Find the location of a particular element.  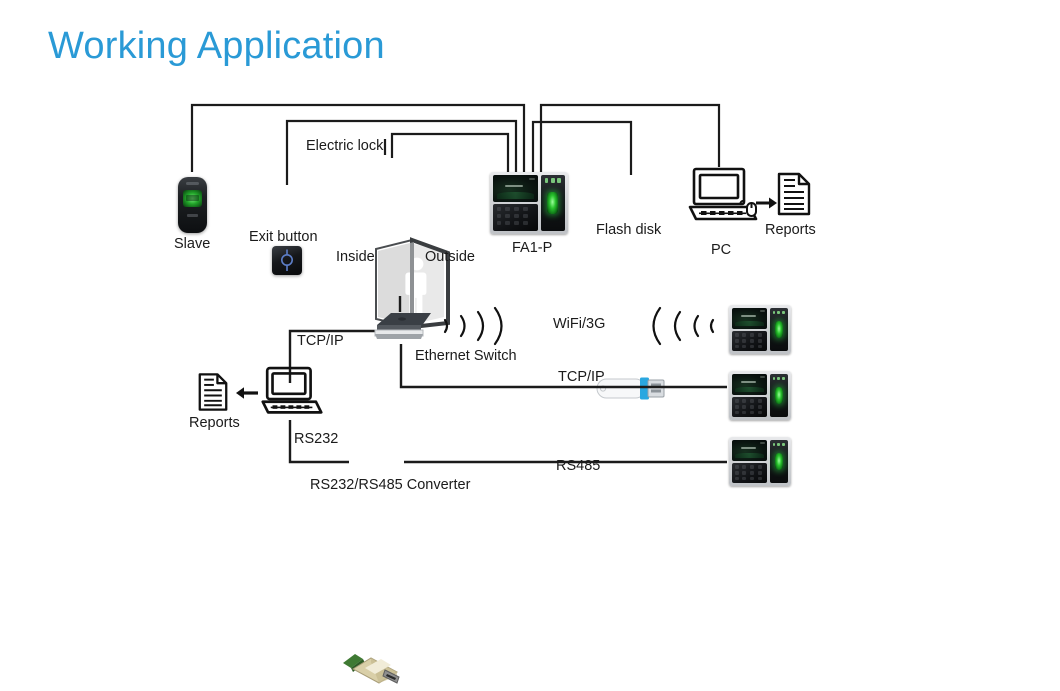

reports-document-icon-bottom is located at coordinates (213, 392).